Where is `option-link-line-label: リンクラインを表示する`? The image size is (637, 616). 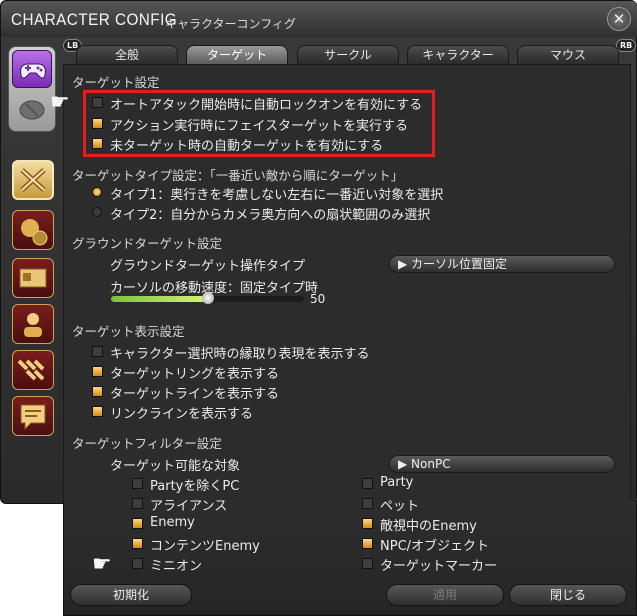 option-link-line-label: リンクラインを表示する is located at coordinates (182, 414).